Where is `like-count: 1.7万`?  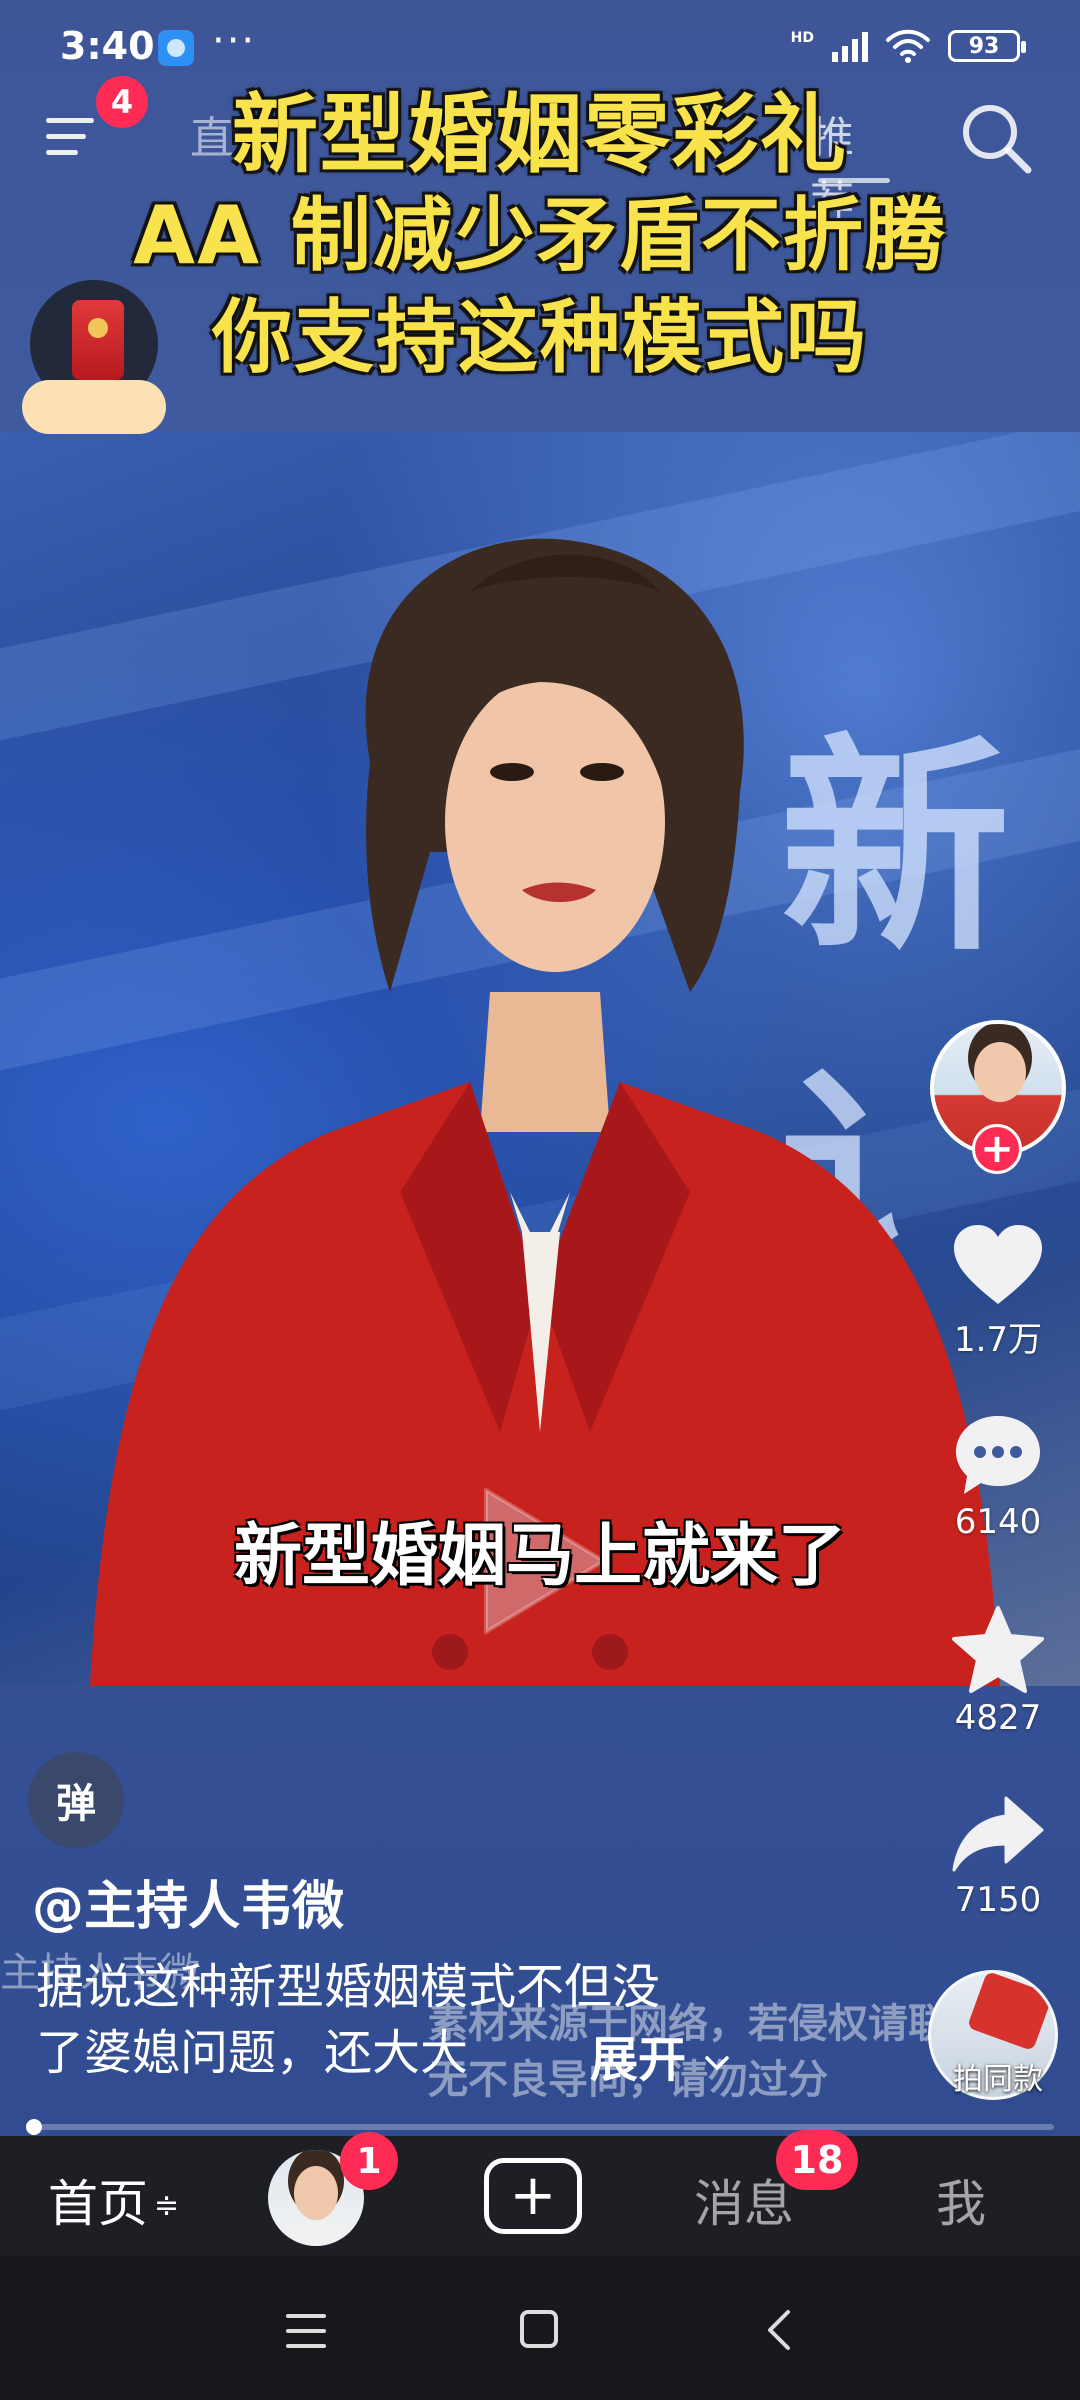 like-count: 1.7万 is located at coordinates (998, 1340).